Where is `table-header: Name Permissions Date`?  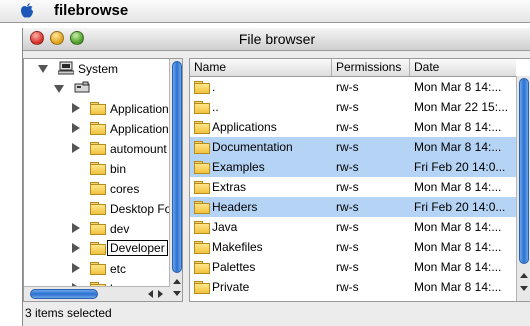
table-header: Name Permissions Date is located at coordinates (353, 68).